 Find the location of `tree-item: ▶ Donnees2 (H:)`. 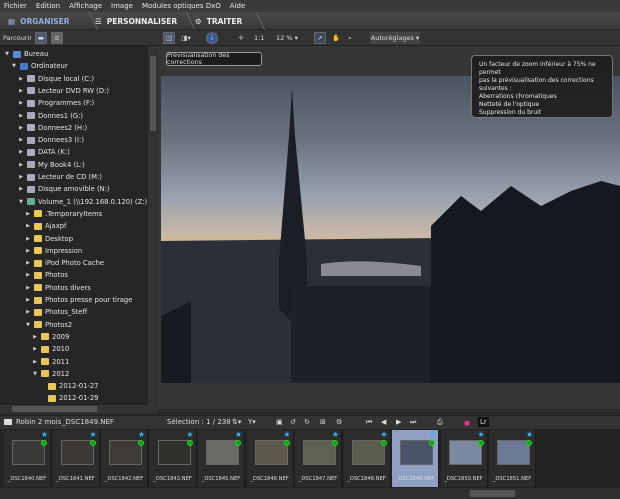

tree-item: ▶ Donnees2 (H:) is located at coordinates (52, 128).